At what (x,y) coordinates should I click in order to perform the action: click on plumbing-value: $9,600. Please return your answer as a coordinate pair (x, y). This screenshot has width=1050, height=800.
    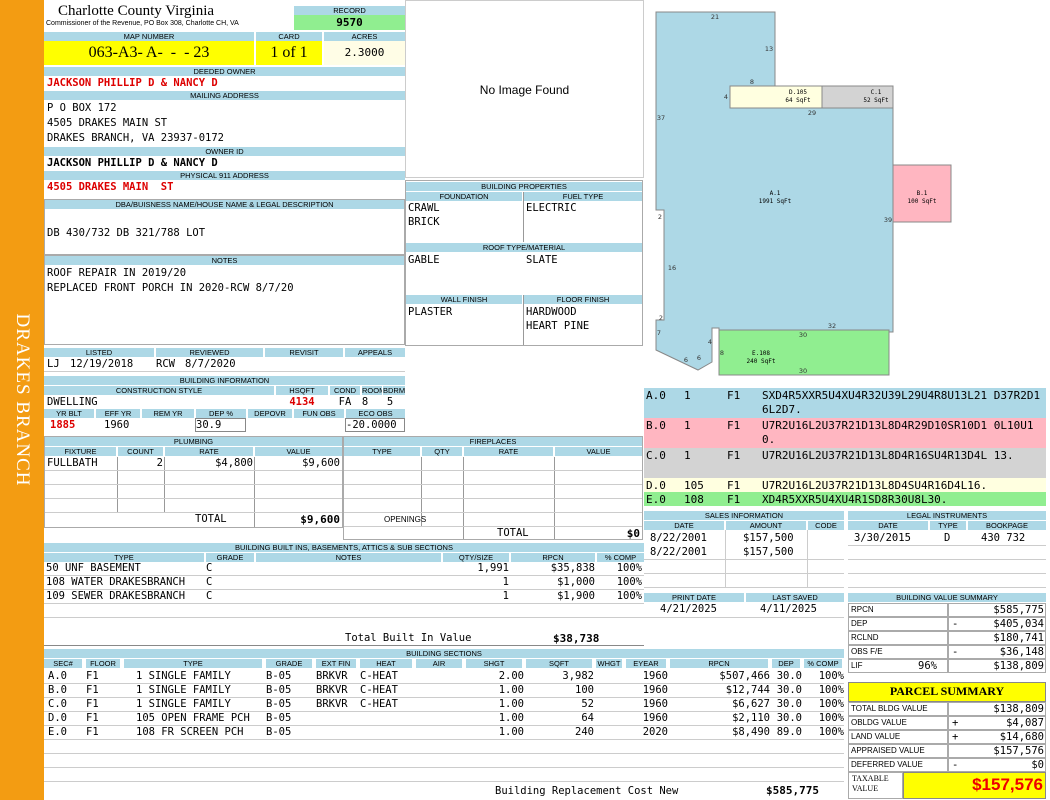
    Looking at the image, I should click on (321, 463).